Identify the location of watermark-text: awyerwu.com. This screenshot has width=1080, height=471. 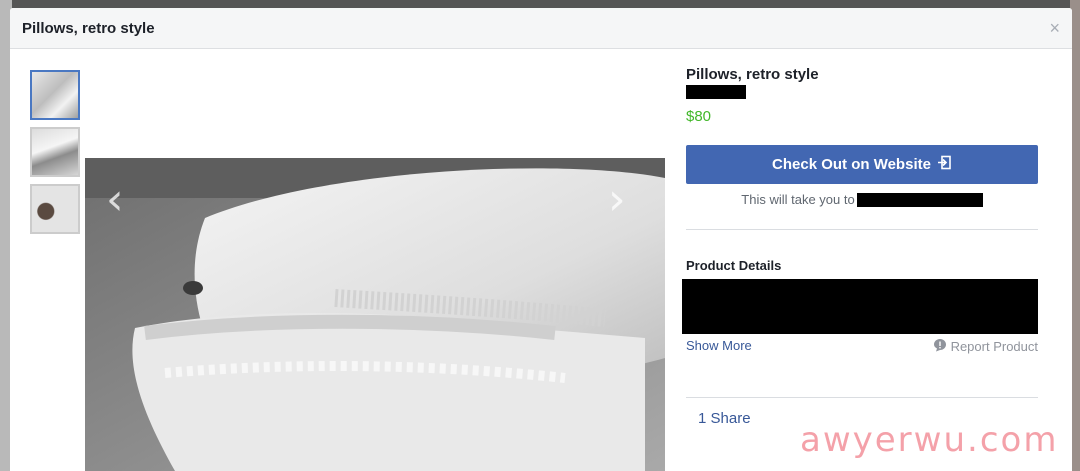
(929, 440).